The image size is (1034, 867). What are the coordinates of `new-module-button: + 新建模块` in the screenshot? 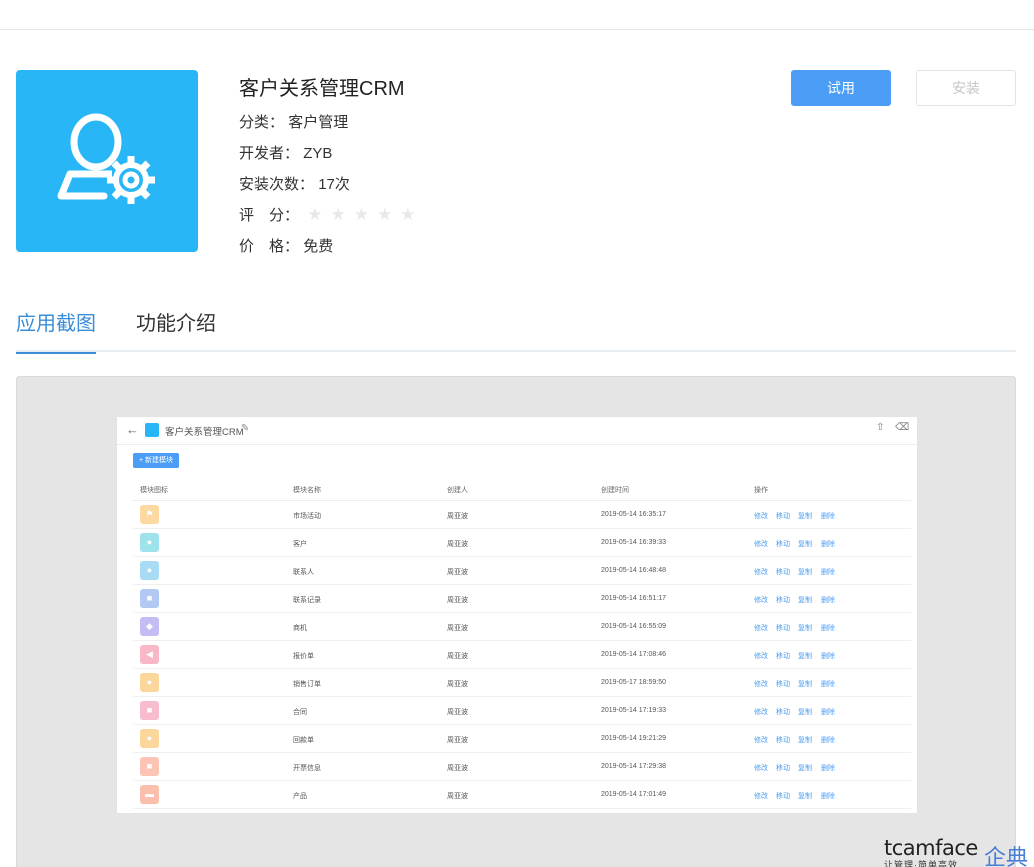 It's located at (156, 460).